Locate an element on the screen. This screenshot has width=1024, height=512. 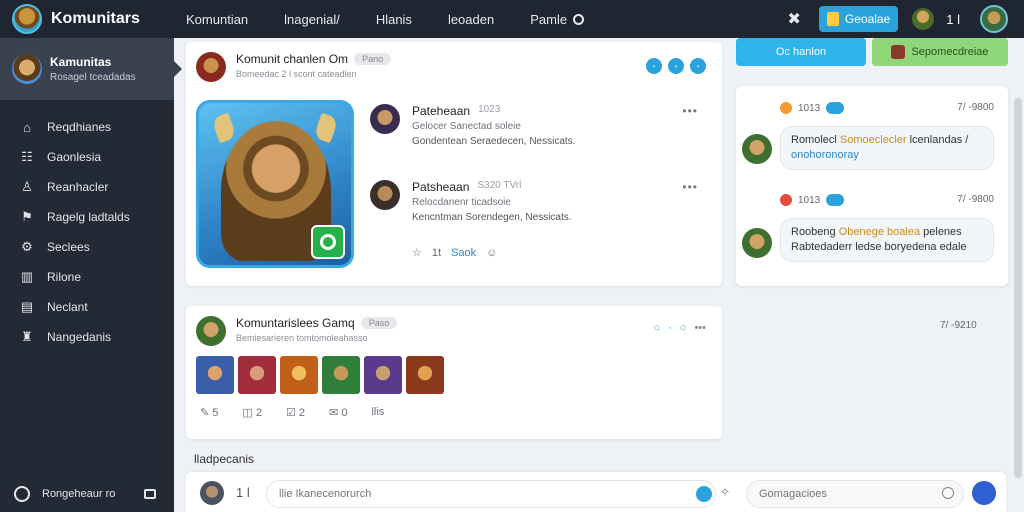
section-label: lladpecanis is located at coordinates (224, 459).